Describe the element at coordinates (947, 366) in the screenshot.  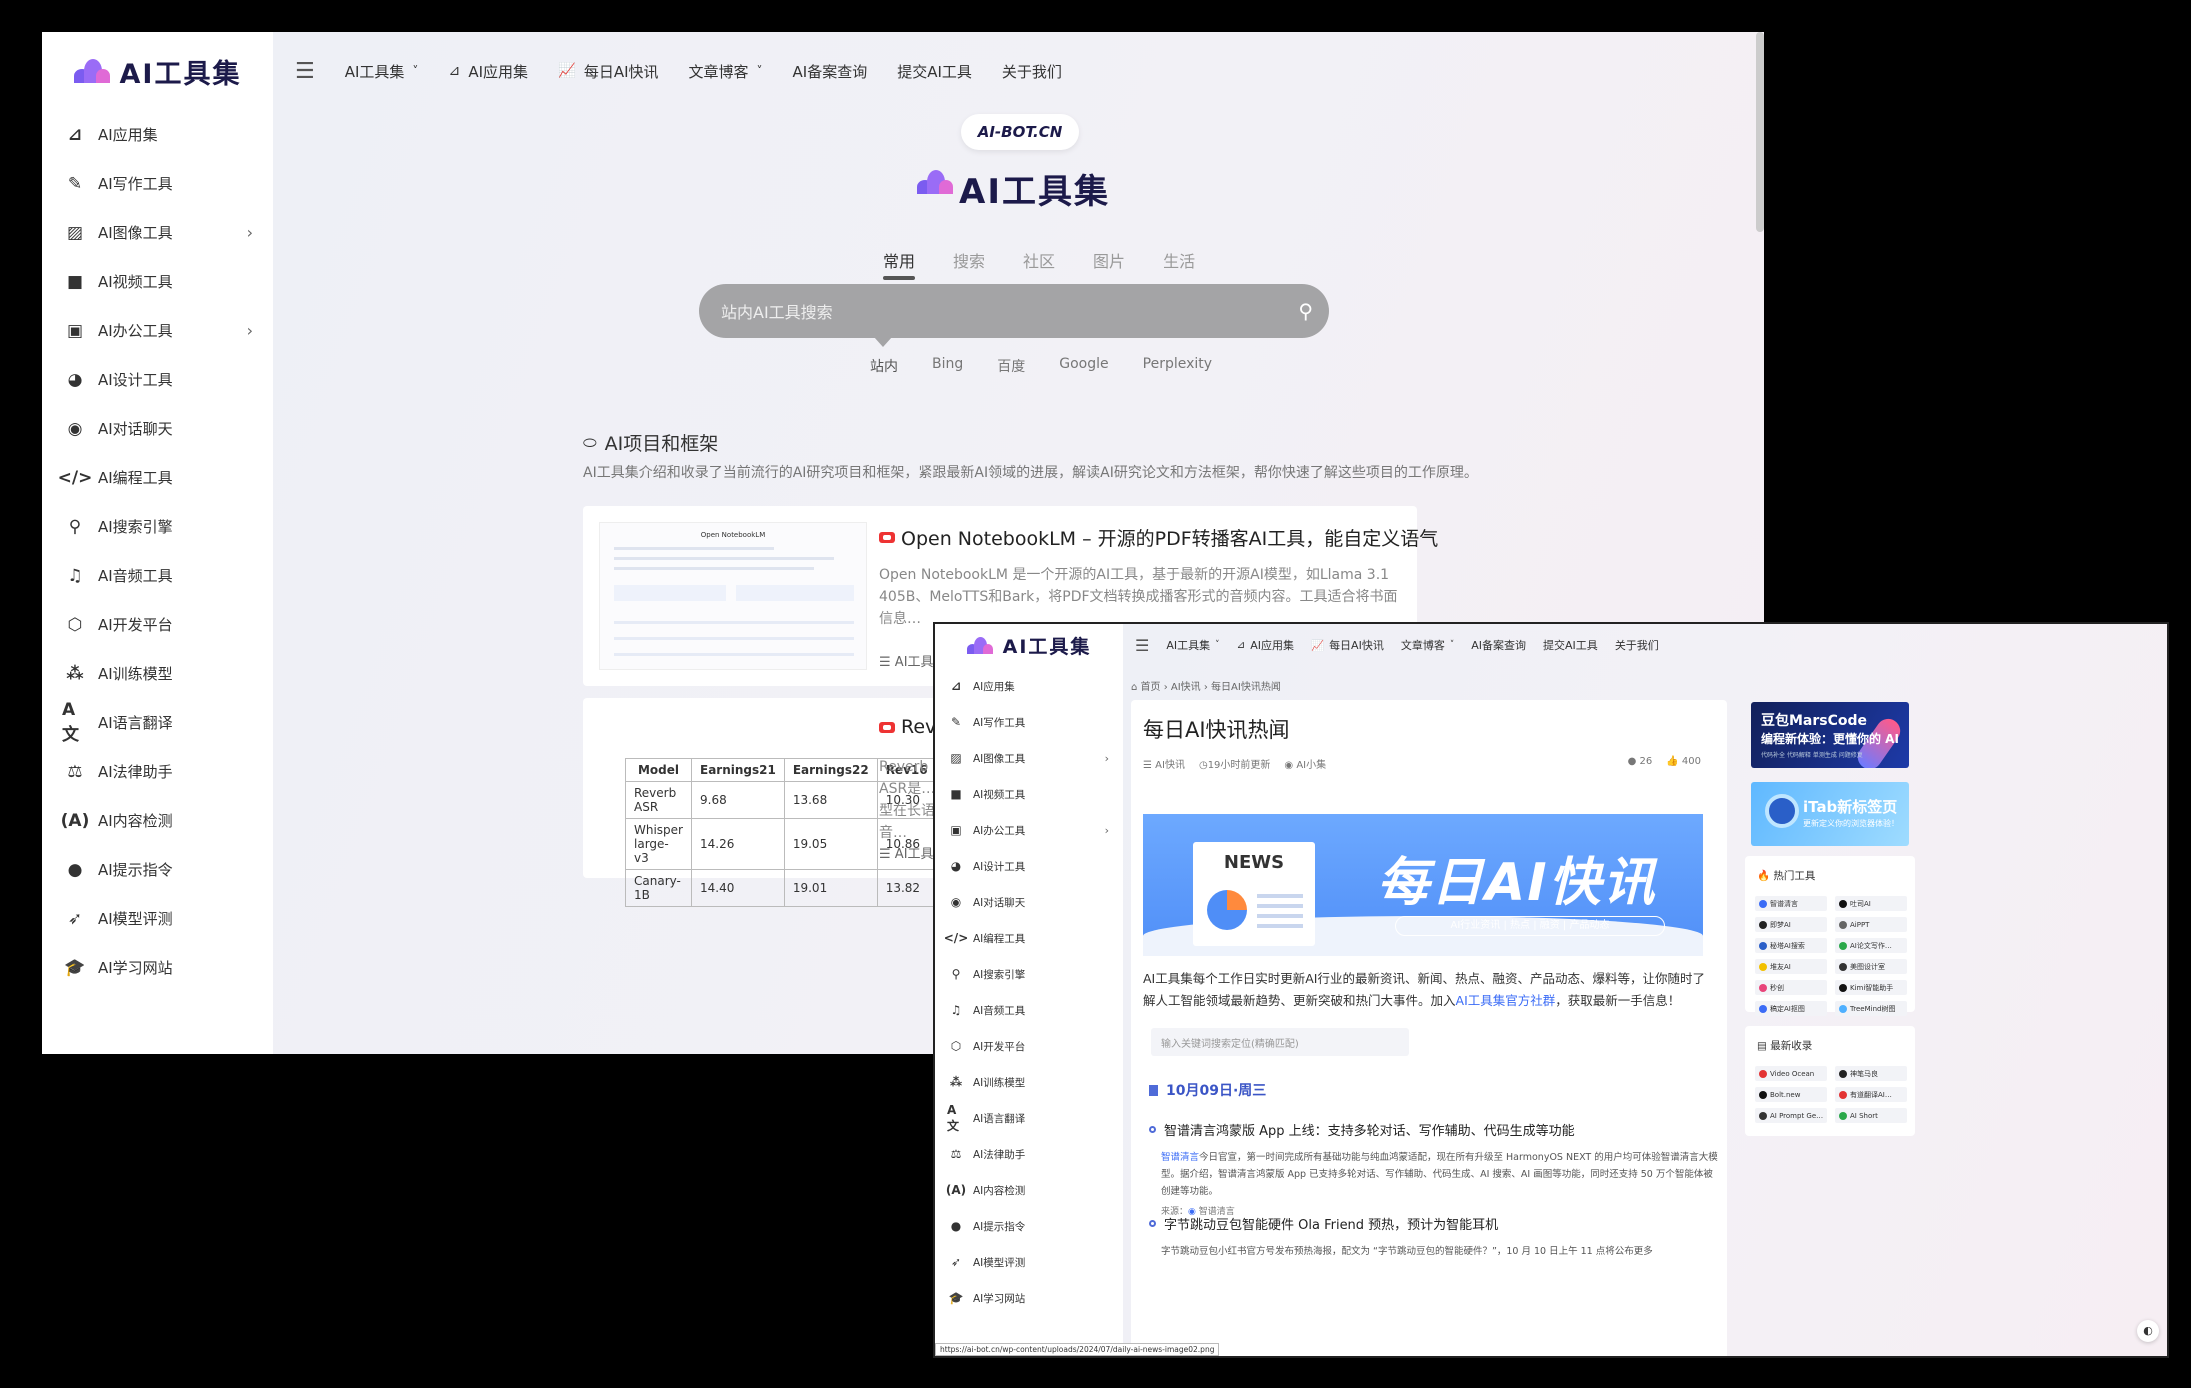
I see `search-engine: Bing` at that location.